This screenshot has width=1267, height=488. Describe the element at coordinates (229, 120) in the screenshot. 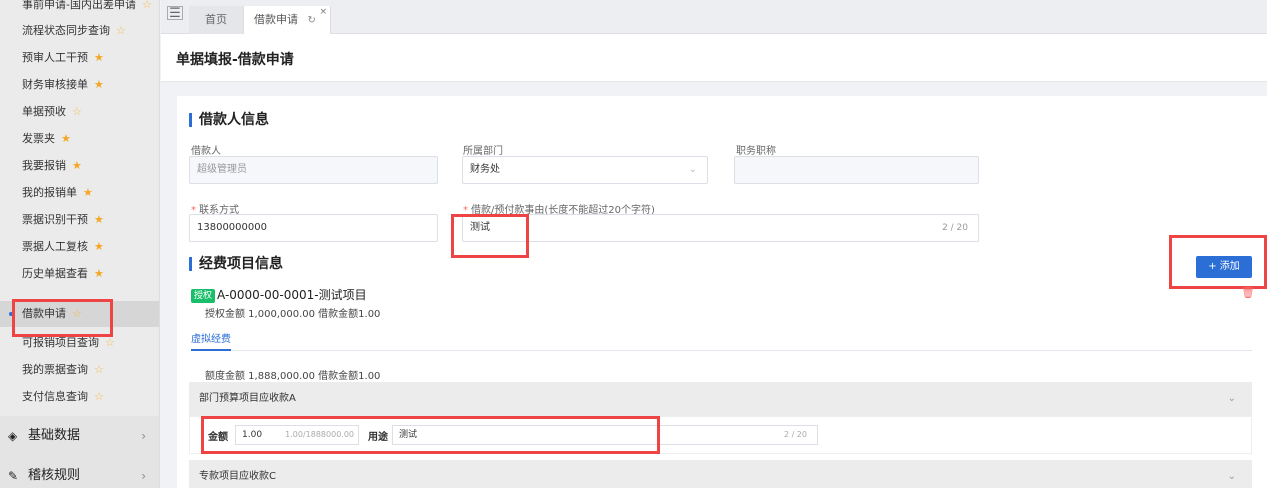

I see `section-title-borrower: 借款人信息` at that location.